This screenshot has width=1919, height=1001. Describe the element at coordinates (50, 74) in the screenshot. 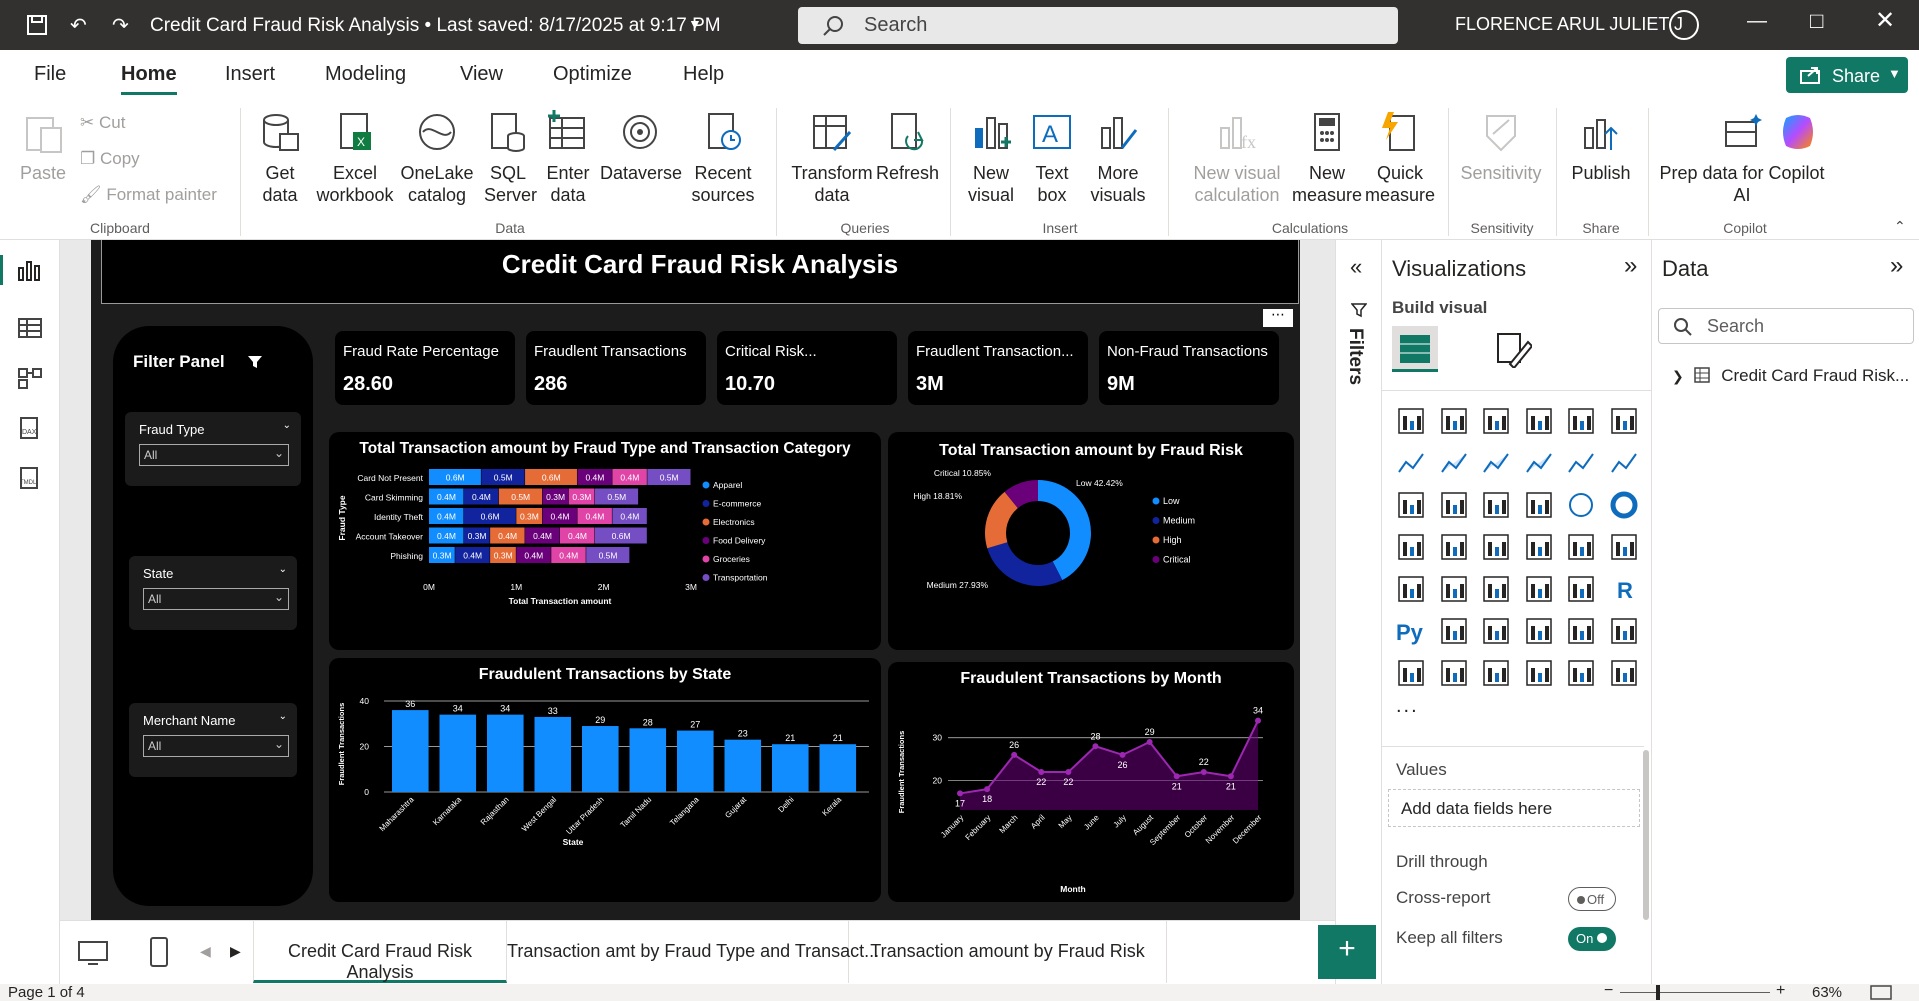

I see `menu-file: File` at that location.